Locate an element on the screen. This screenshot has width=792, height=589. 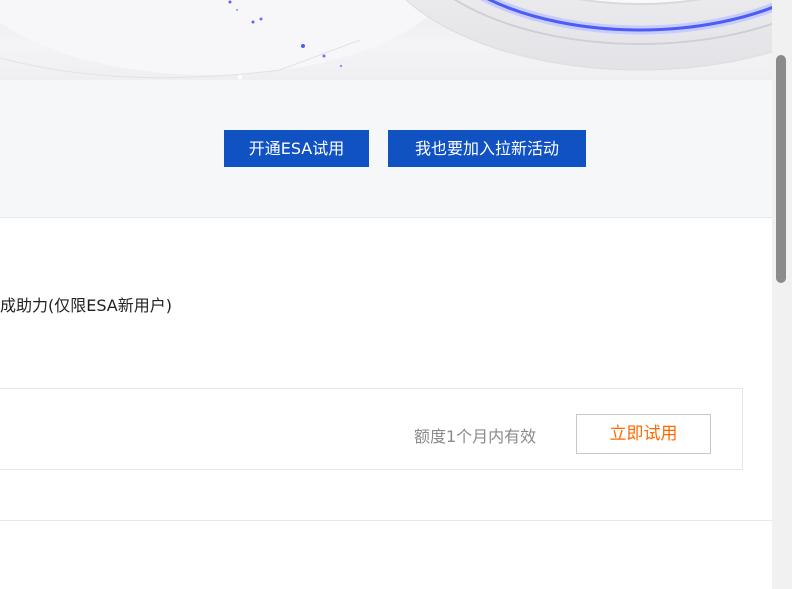
section-divider is located at coordinates (386, 520).